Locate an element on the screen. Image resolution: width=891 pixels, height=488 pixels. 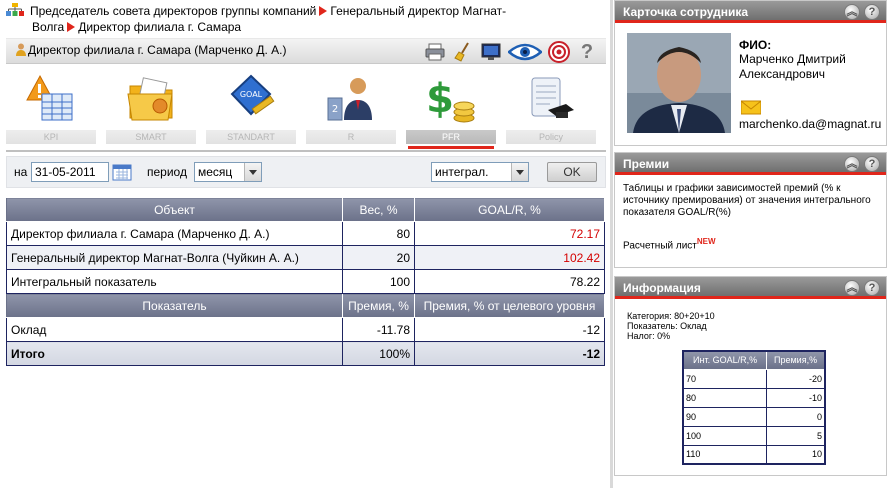
row-goal: 102.42 is located at coordinates (509, 257).